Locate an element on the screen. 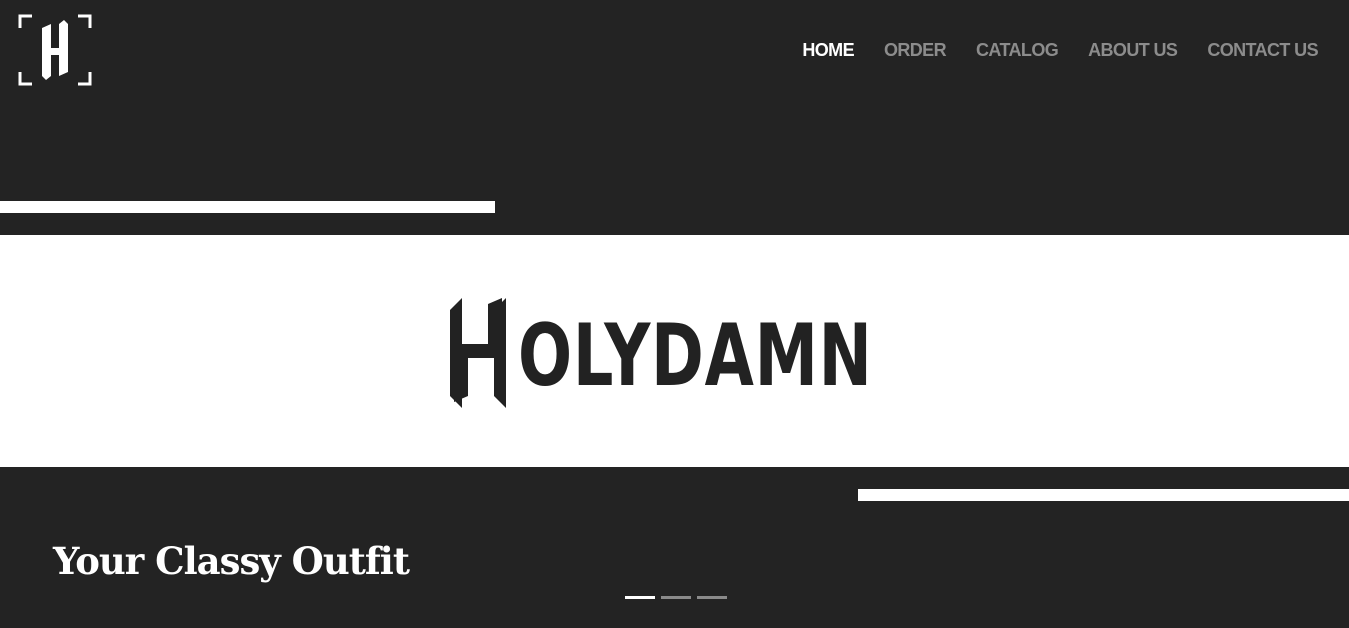 The image size is (1349, 628). nav-home: HOME is located at coordinates (828, 50).